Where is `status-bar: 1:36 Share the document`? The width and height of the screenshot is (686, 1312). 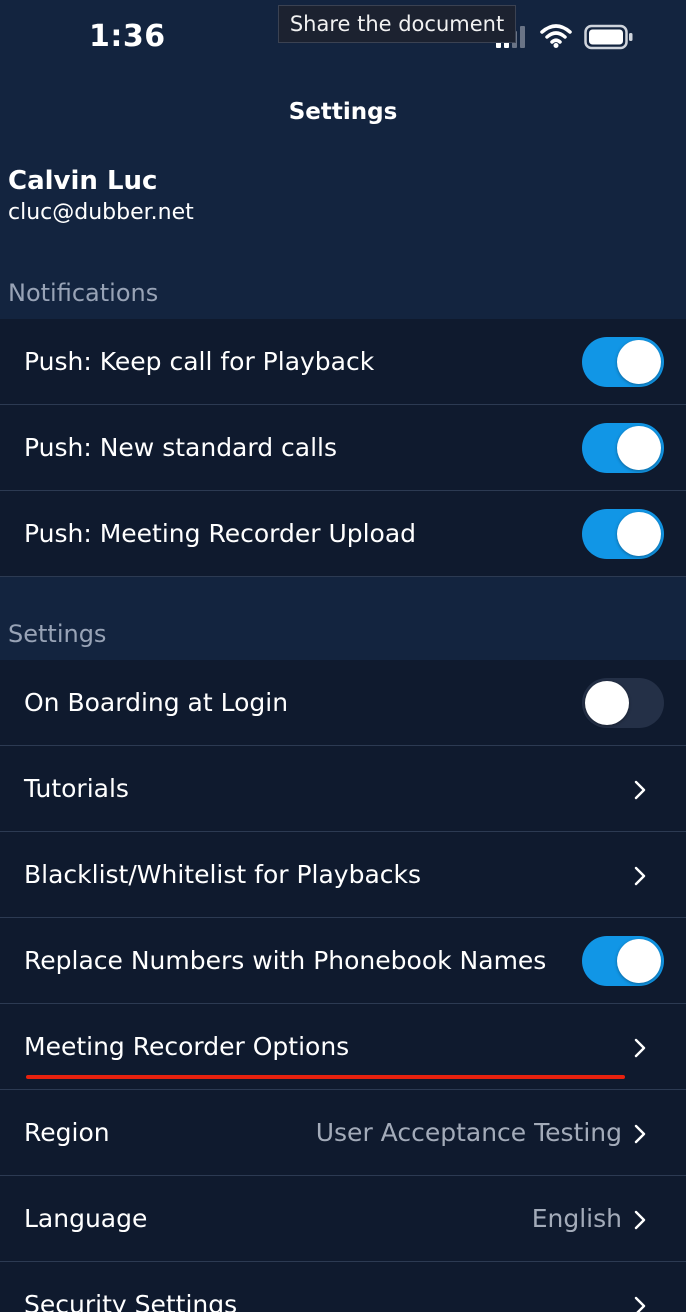 status-bar: 1:36 Share the document is located at coordinates (343, 37).